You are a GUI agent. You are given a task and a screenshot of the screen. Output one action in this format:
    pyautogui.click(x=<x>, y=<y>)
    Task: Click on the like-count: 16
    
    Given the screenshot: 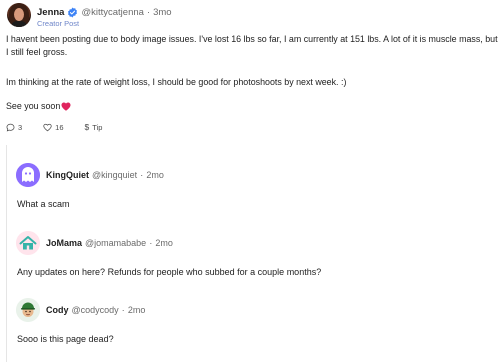 What is the action you would take?
    pyautogui.click(x=59, y=127)
    